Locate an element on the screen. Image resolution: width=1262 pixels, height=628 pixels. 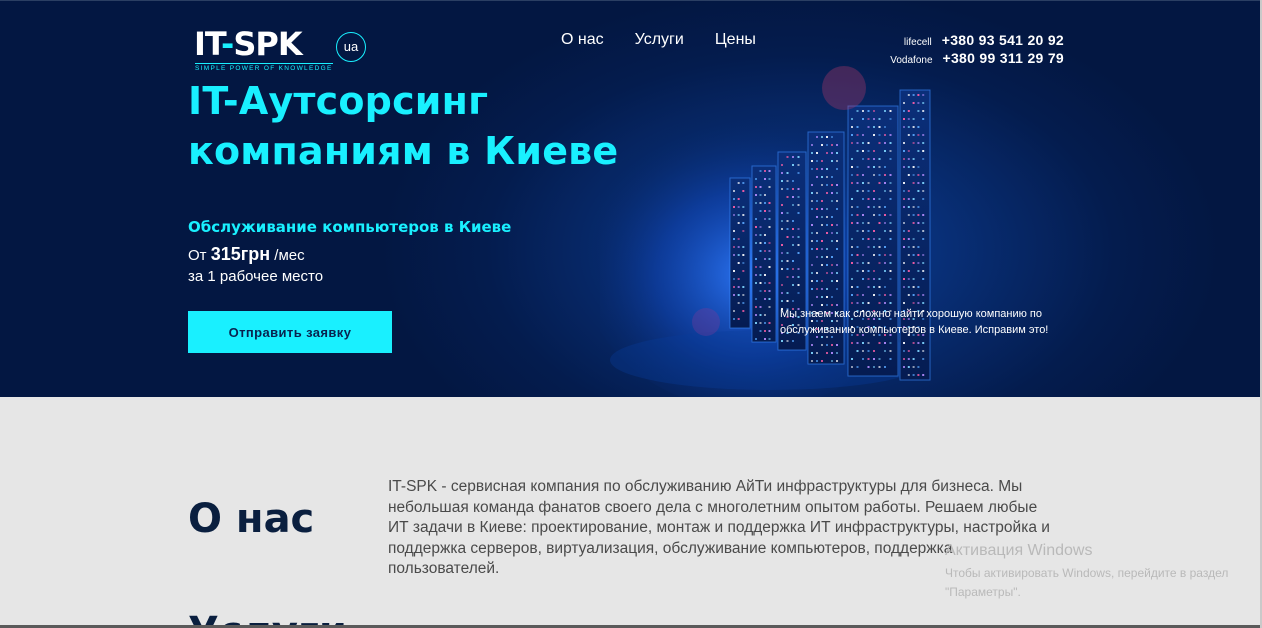
language-switcher: ua is located at coordinates (351, 47).